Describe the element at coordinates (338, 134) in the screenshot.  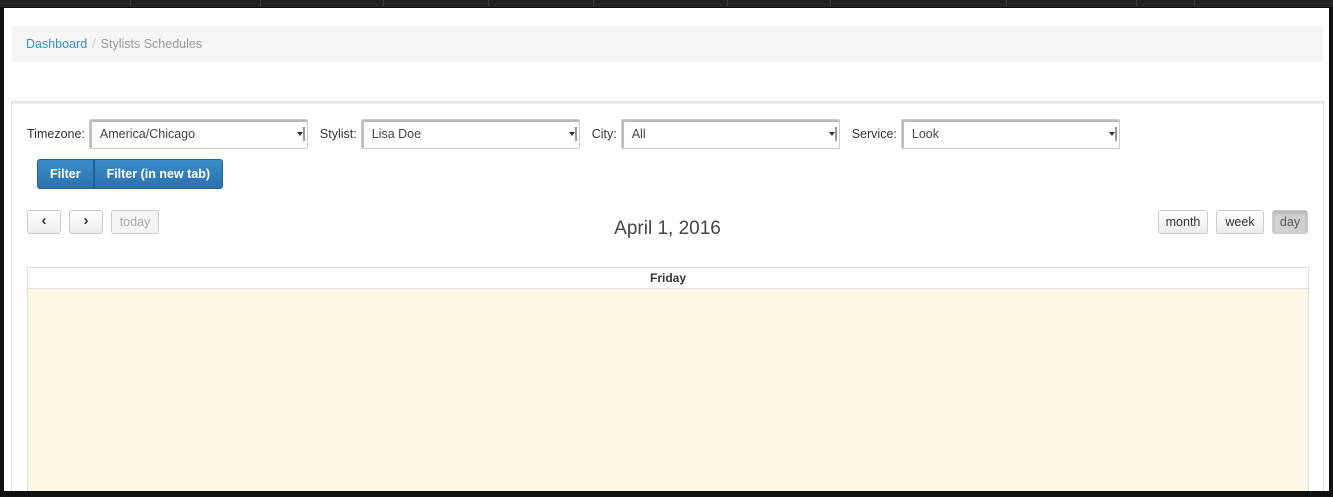
I see `stylist-label: Stylist:` at that location.